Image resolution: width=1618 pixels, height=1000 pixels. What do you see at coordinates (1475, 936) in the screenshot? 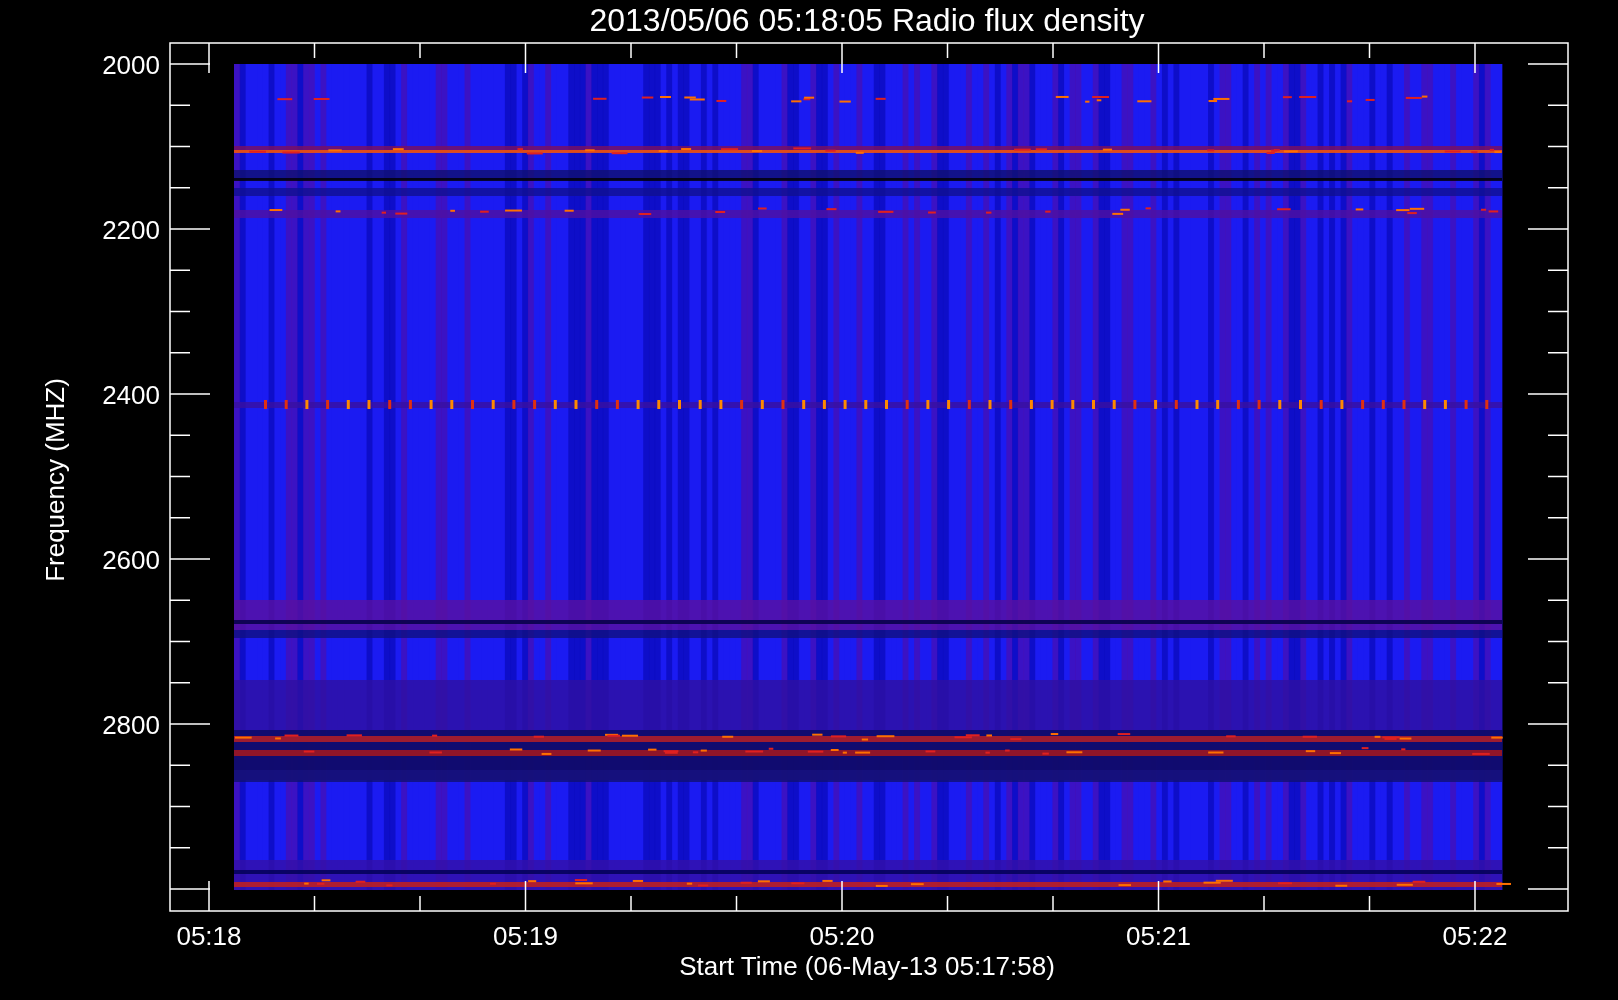
I see `tick-label: 05:22` at bounding box center [1475, 936].